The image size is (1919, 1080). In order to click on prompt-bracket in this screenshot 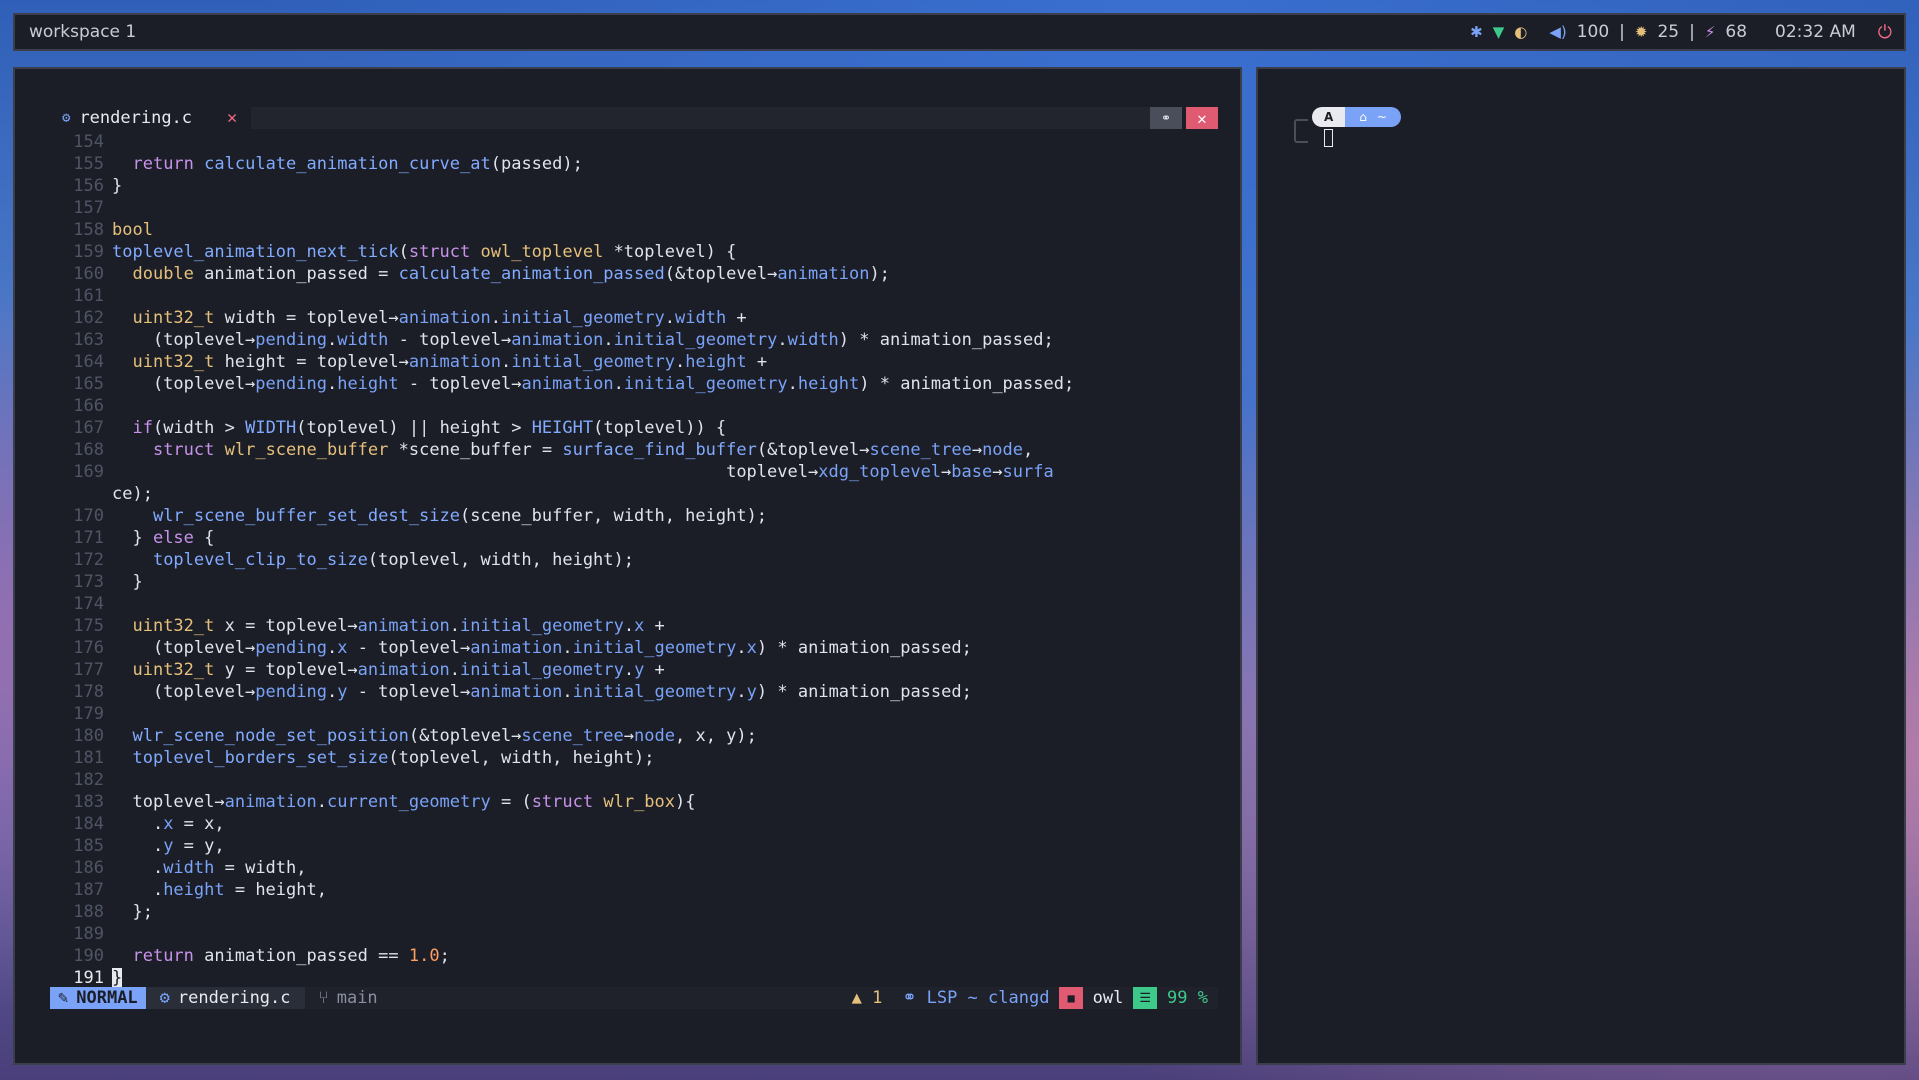, I will do `click(1301, 131)`.